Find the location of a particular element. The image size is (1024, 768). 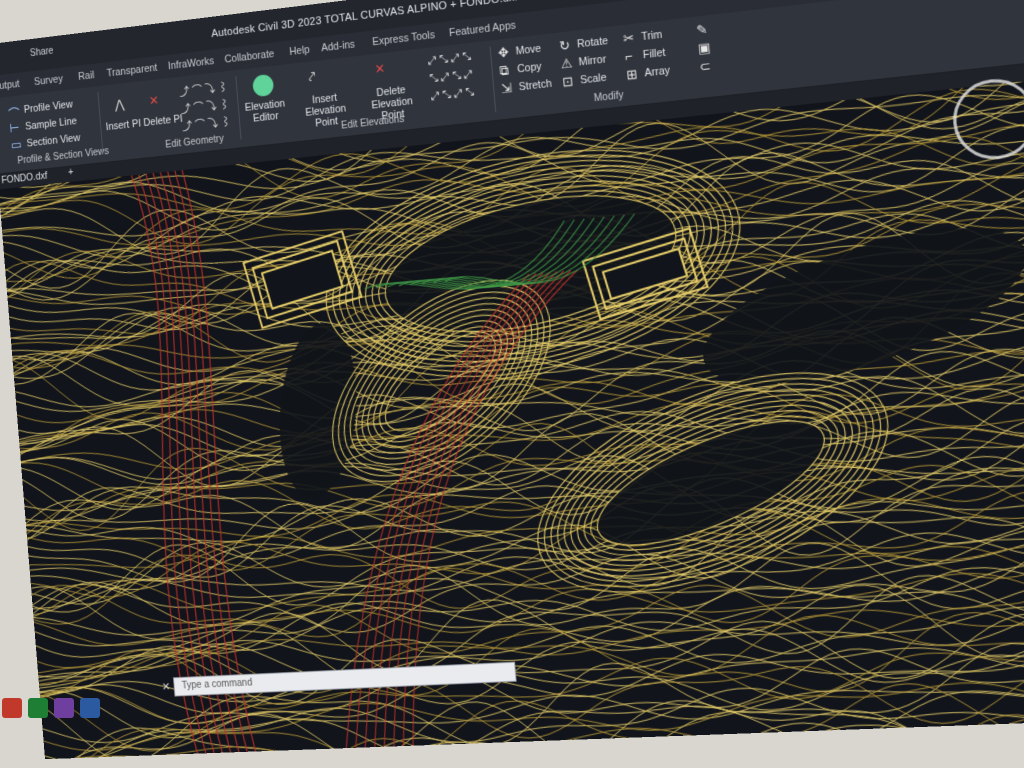

delete-pi-button: Delete PI is located at coordinates (163, 121).